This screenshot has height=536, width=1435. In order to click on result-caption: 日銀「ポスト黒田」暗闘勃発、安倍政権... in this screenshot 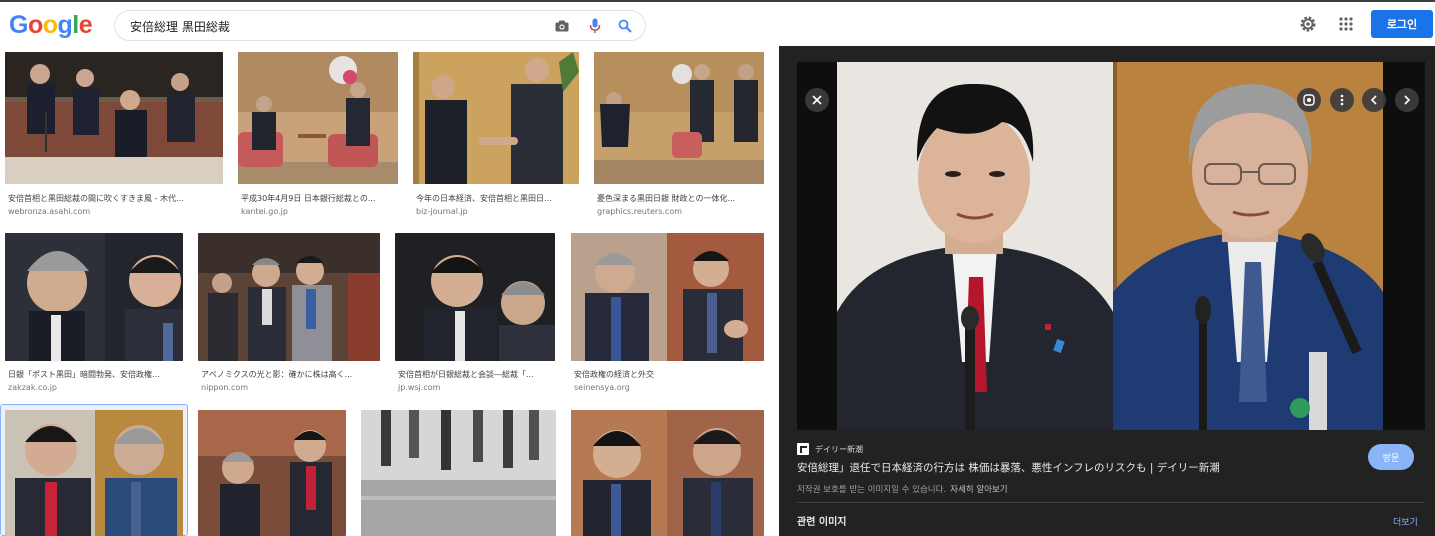, I will do `click(95, 374)`.